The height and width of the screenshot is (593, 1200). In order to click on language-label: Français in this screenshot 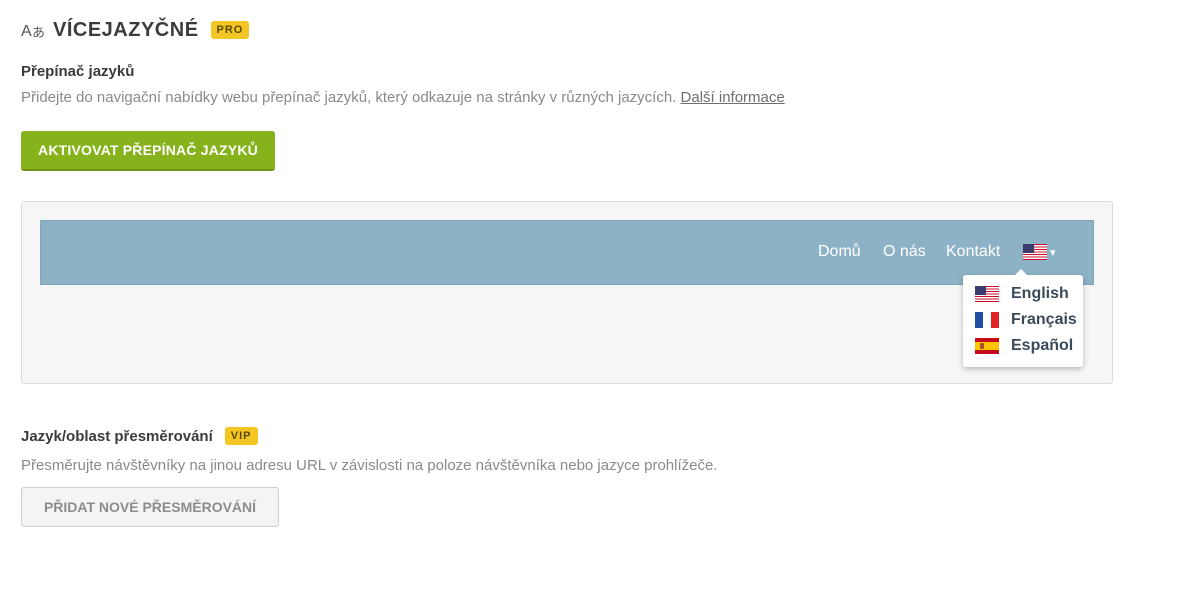, I will do `click(1044, 319)`.